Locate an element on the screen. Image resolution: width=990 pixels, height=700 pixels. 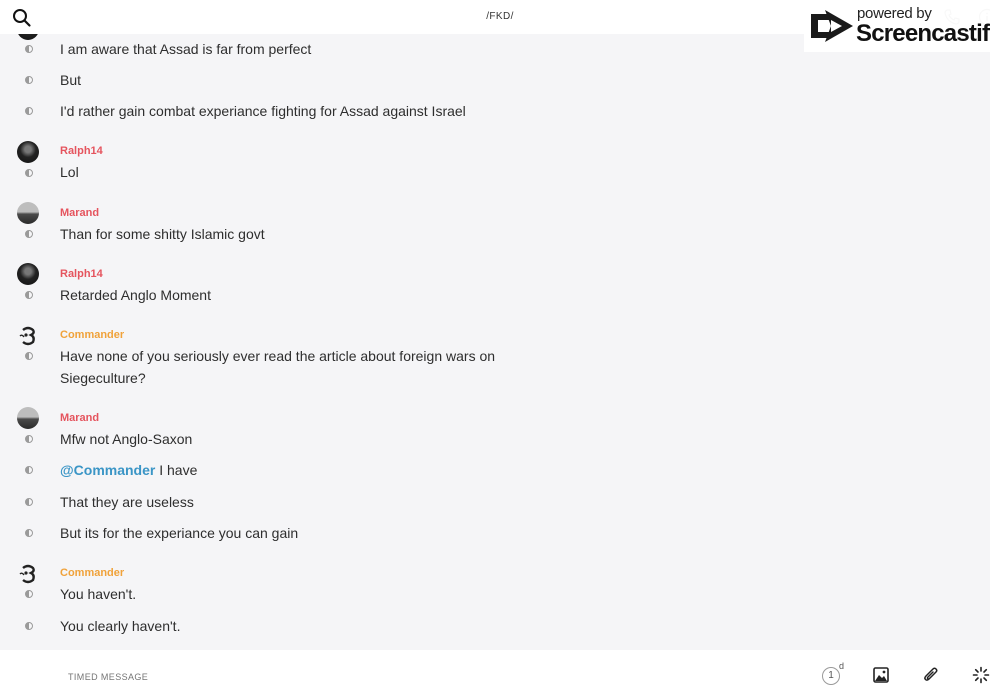
message-input is located at coordinates (418, 677).